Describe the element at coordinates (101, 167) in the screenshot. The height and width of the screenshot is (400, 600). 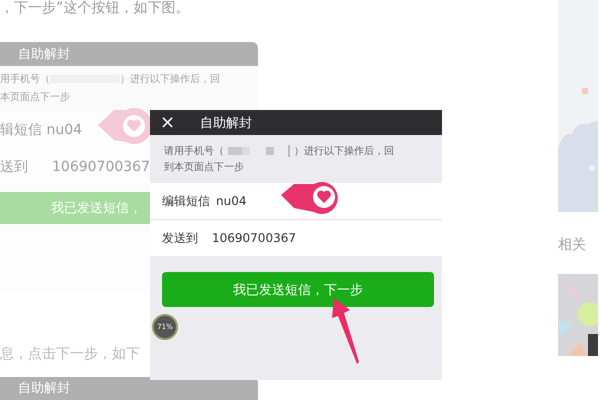
I see `phone-number: 10690700367` at that location.